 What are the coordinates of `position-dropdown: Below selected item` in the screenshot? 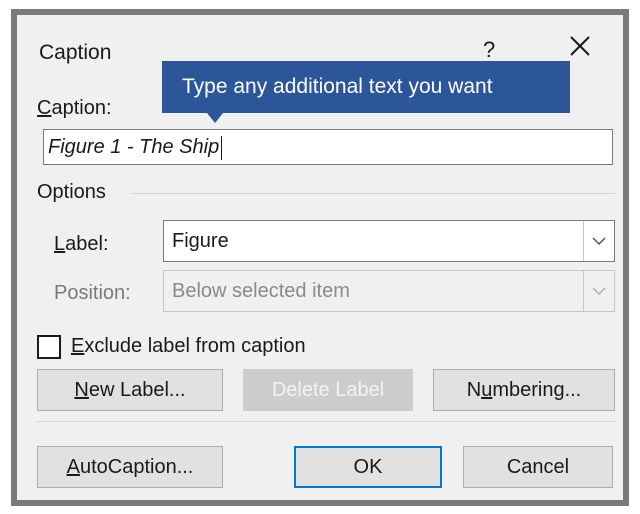 It's located at (389, 291).